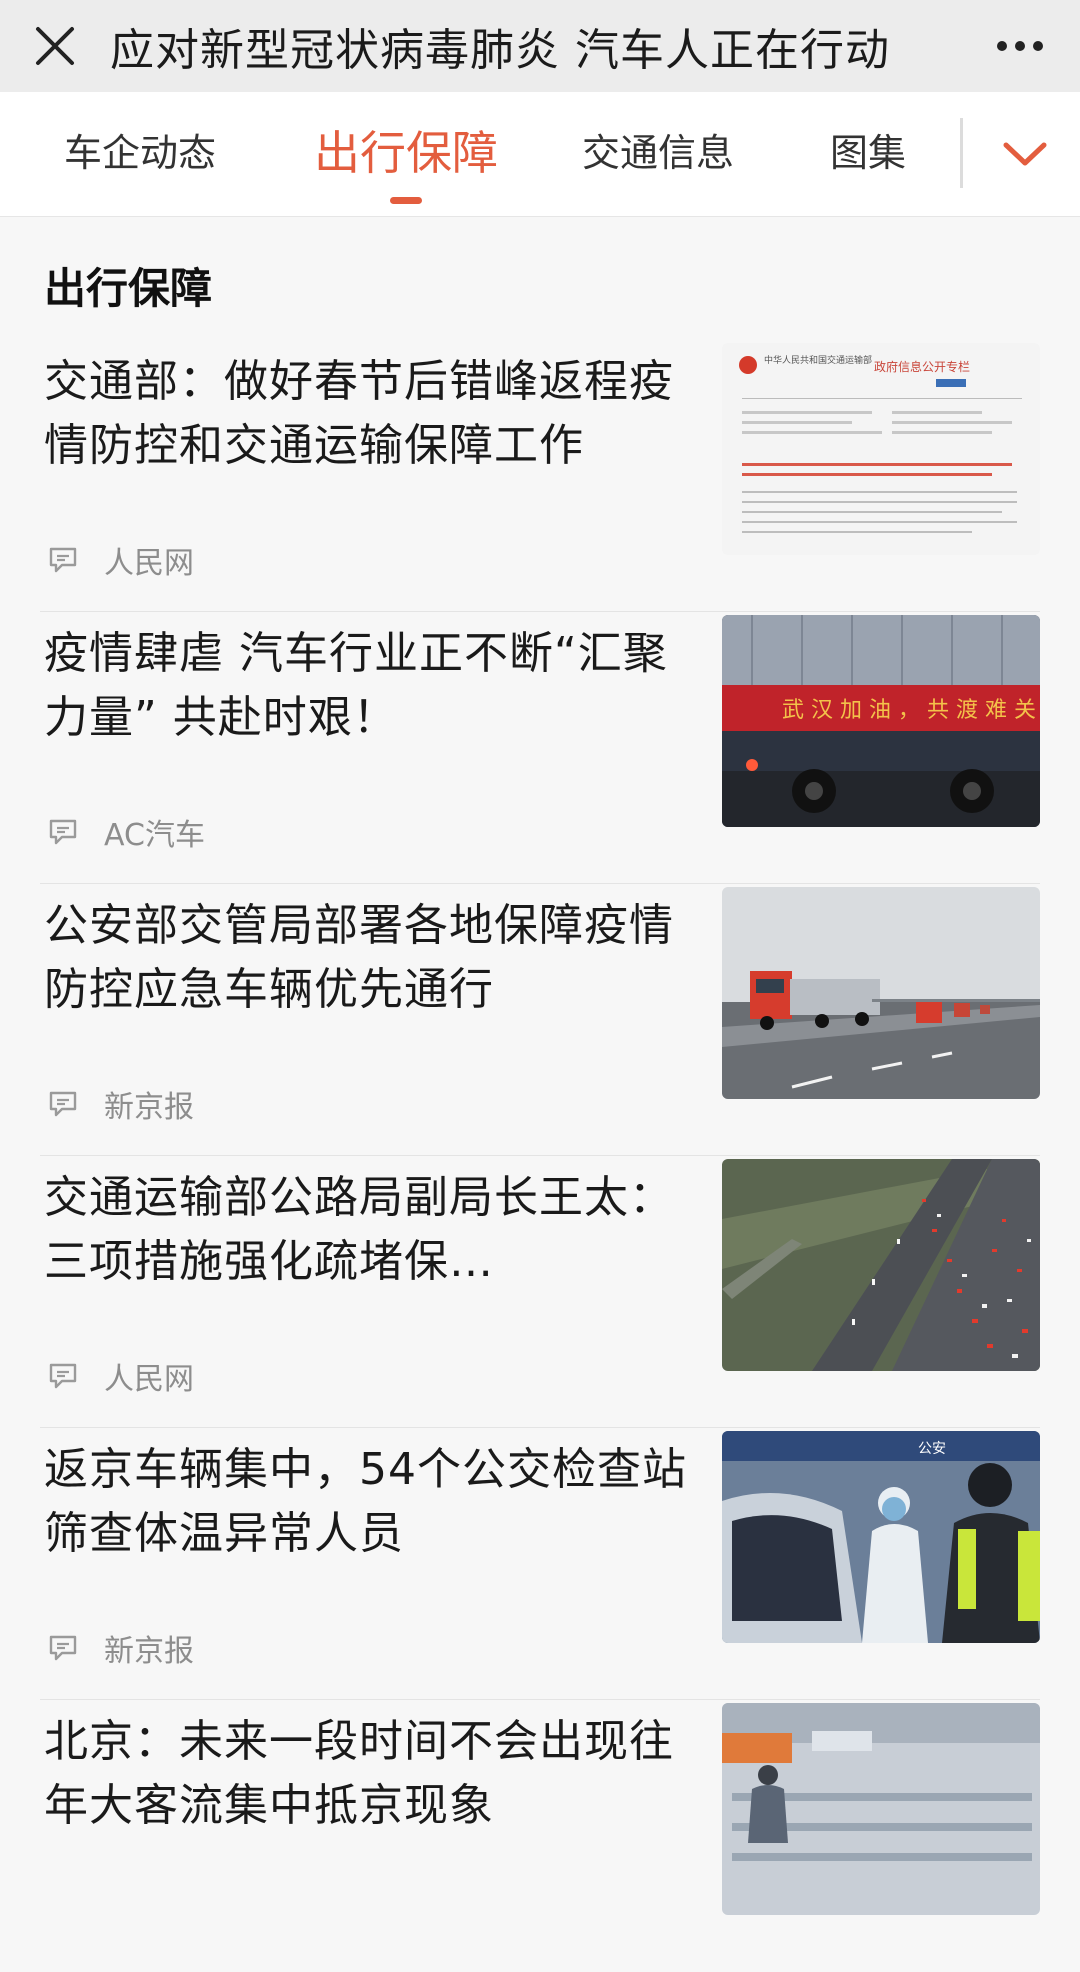 This screenshot has width=1080, height=1972. I want to click on article-title: 公安部交管局部署各地保障疫情防控应急车辆优先通行, so click(359, 957).